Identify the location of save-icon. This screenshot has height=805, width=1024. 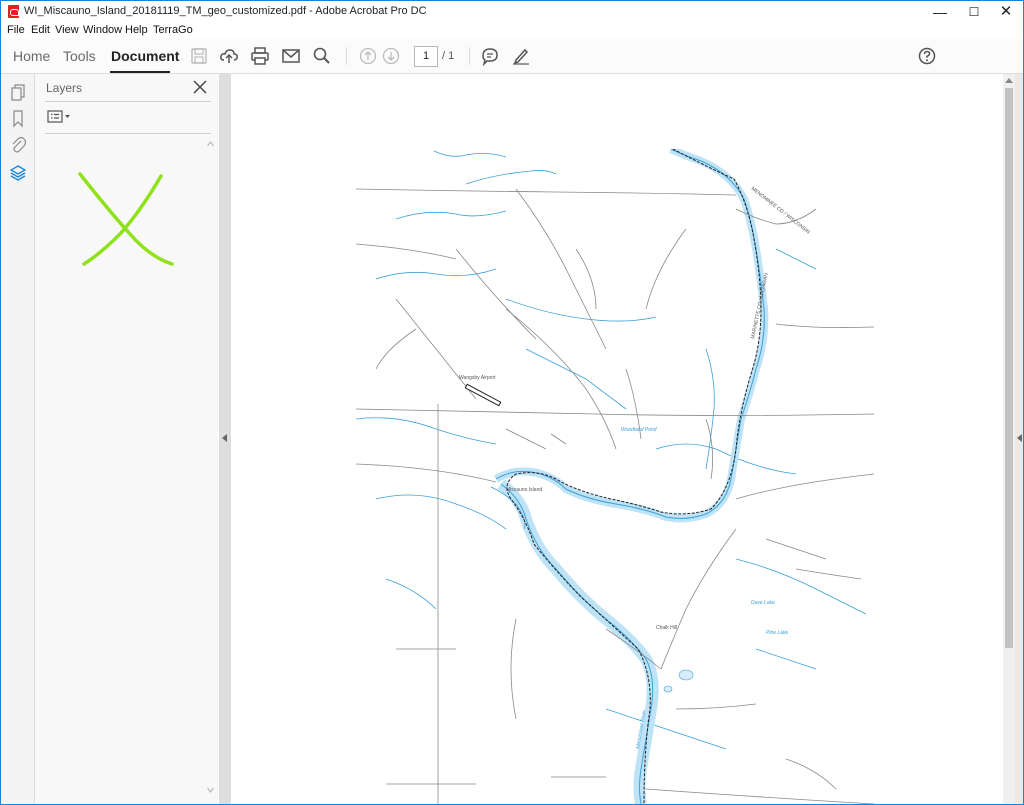
(199, 56).